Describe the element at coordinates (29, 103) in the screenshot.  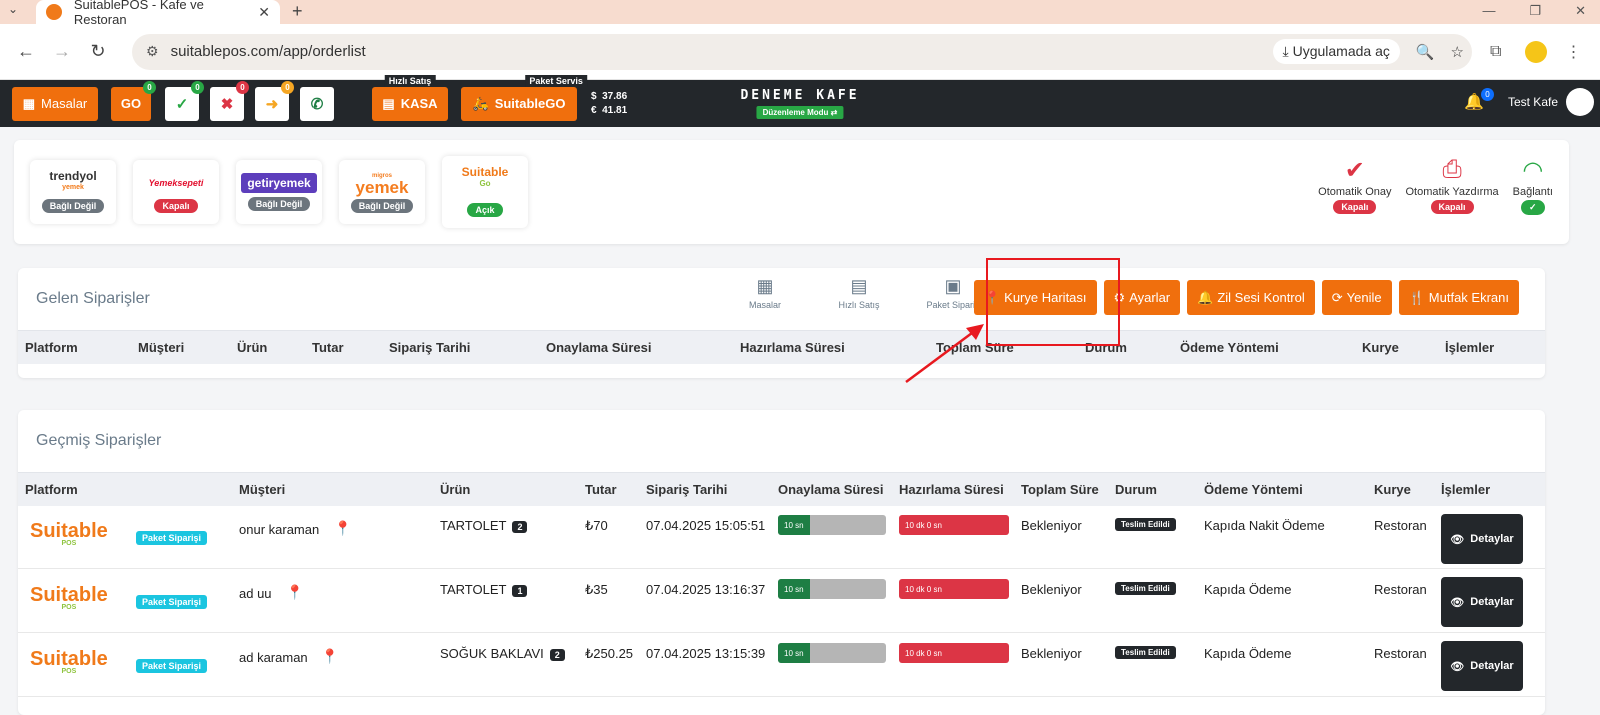
I see `grid-icon: ▦` at that location.